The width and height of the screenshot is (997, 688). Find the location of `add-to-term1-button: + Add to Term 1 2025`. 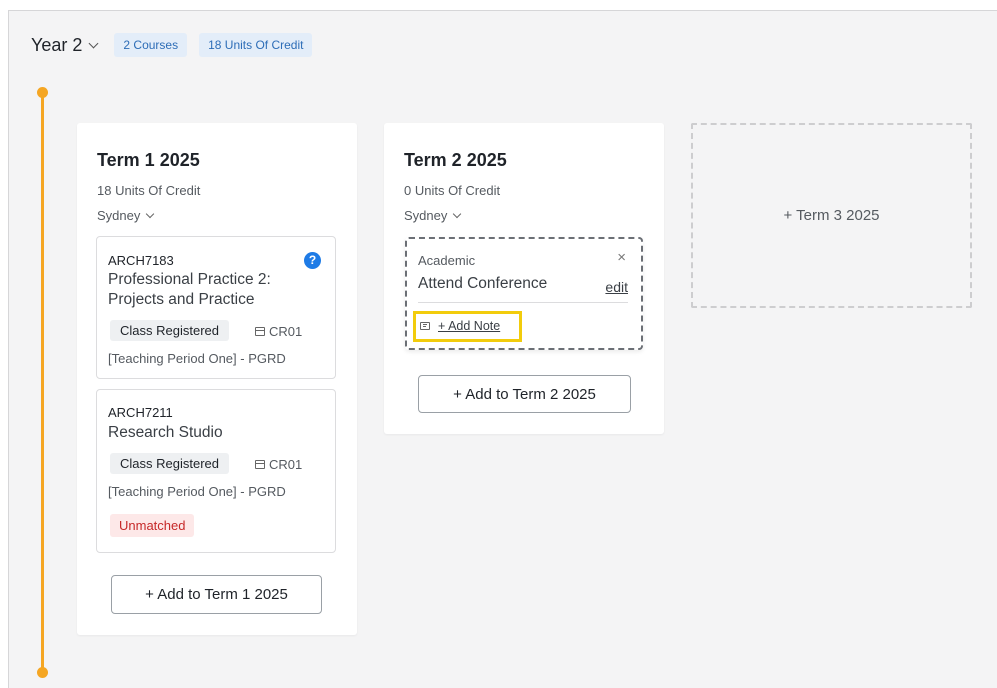

add-to-term1-button: + Add to Term 1 2025 is located at coordinates (216, 594).